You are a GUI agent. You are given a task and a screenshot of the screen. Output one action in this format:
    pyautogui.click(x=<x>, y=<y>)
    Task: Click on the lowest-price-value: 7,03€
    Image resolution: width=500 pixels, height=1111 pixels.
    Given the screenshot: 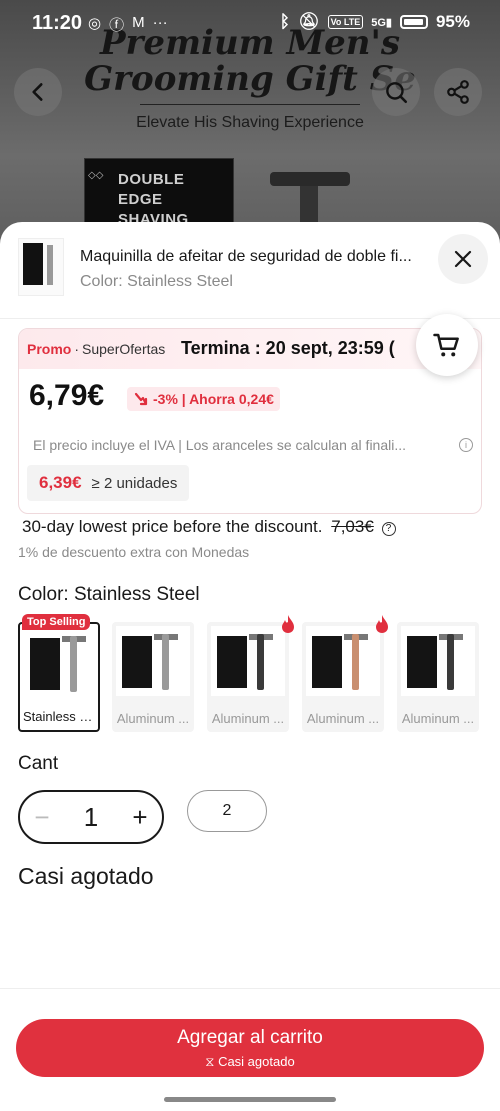 What is the action you would take?
    pyautogui.click(x=352, y=526)
    